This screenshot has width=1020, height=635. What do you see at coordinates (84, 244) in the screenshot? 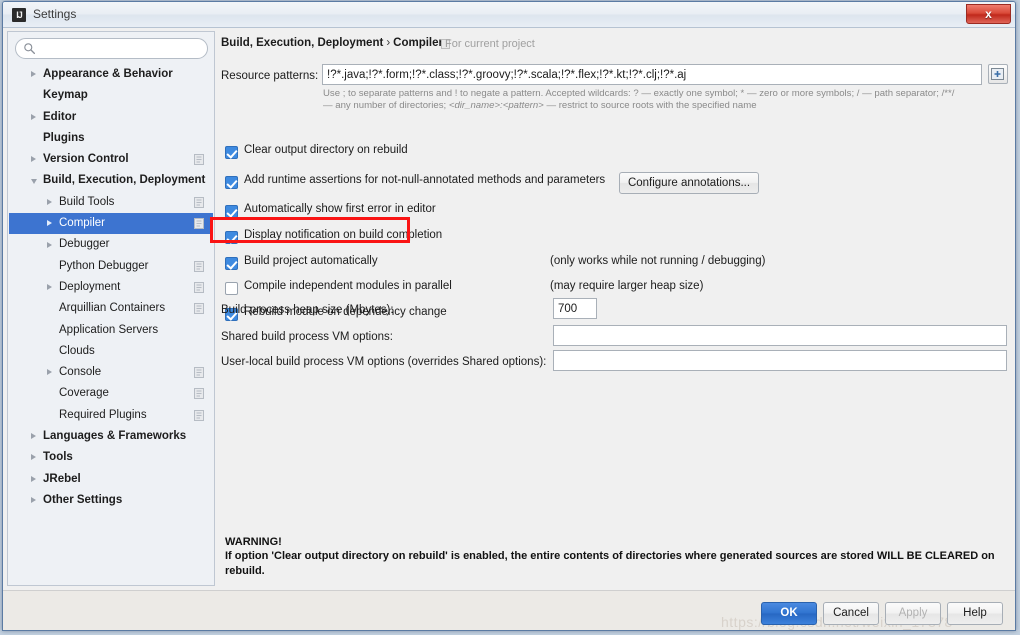
I see `sidebar-item-label: Debugger` at bounding box center [84, 244].